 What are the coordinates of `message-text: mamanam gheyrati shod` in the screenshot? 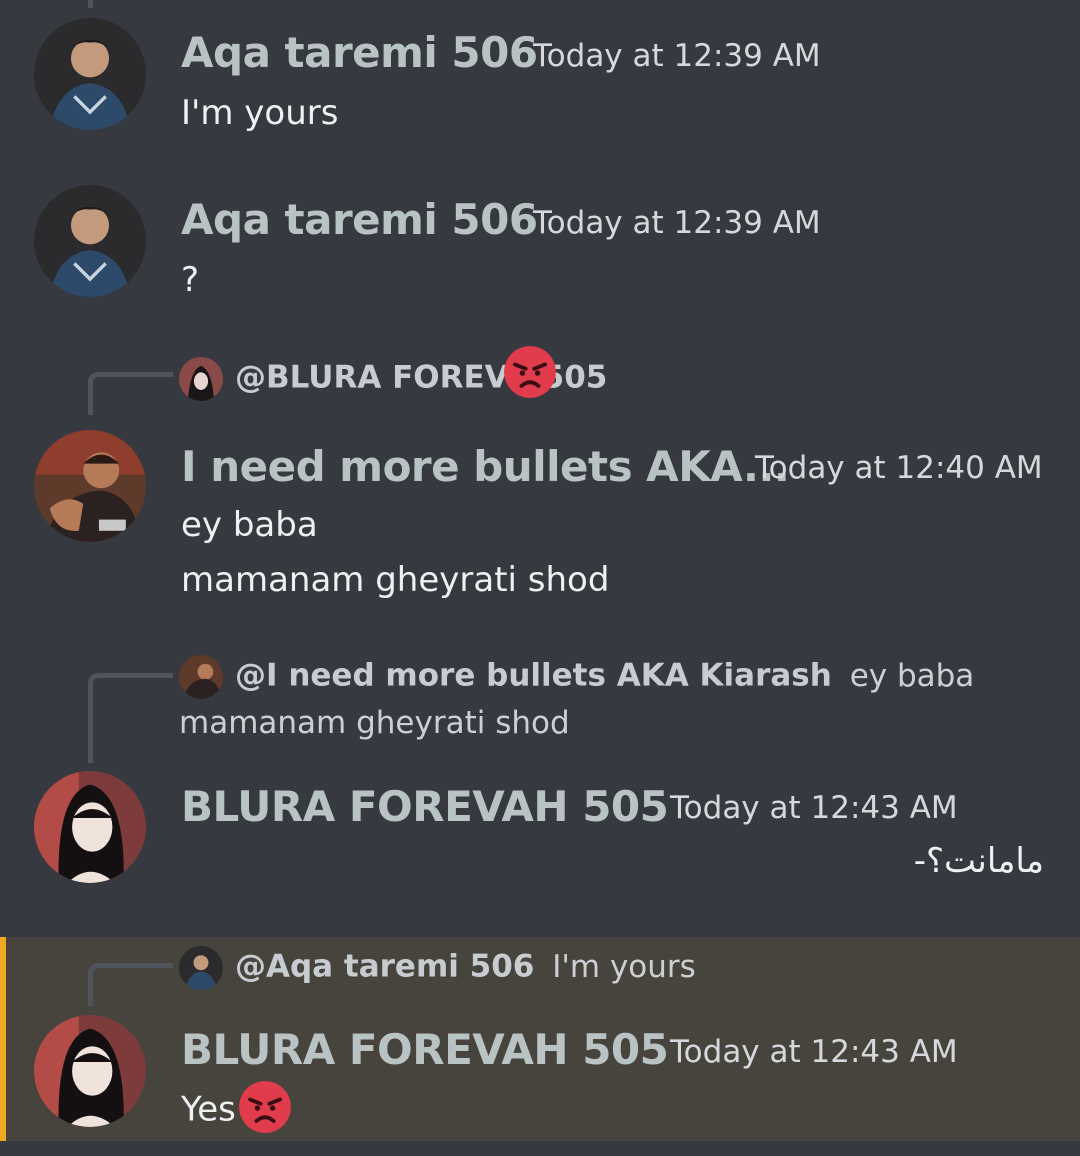 It's located at (395, 580).